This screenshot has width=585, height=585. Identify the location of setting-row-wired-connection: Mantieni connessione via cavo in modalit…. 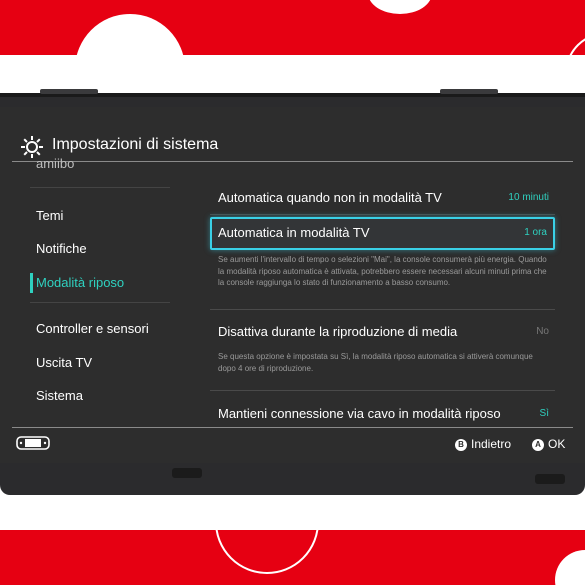
(382, 413).